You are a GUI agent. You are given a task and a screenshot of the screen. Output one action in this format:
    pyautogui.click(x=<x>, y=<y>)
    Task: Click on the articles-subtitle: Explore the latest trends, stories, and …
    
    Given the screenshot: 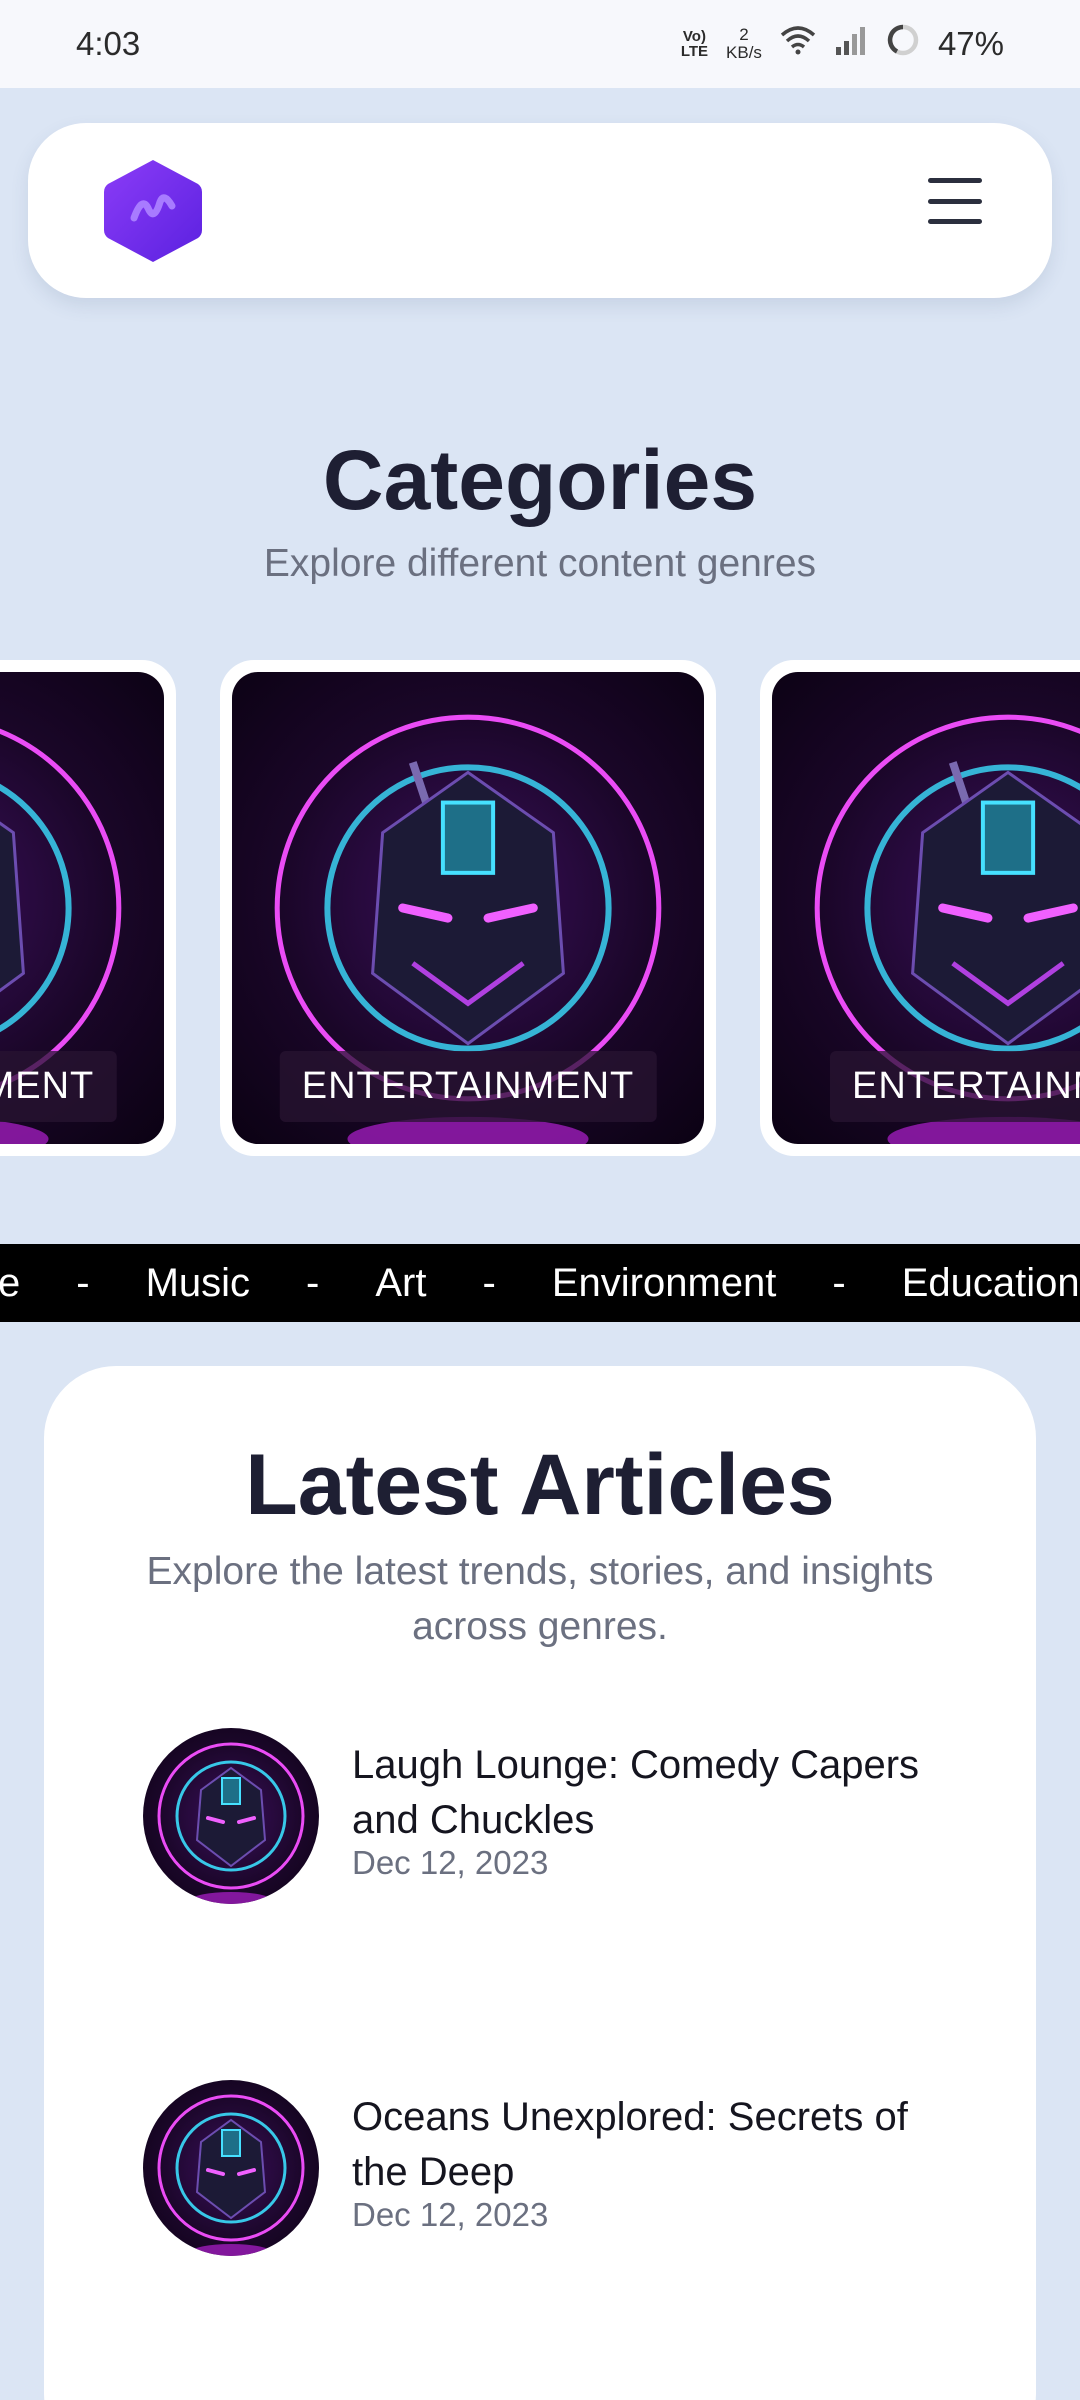 What is the action you would take?
    pyautogui.click(x=540, y=1599)
    